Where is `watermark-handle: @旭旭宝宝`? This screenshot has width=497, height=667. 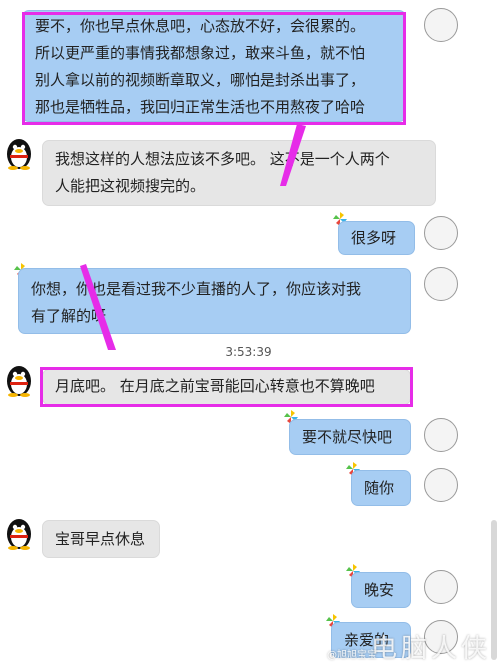
watermark-handle: @旭旭宝宝 is located at coordinates (352, 655).